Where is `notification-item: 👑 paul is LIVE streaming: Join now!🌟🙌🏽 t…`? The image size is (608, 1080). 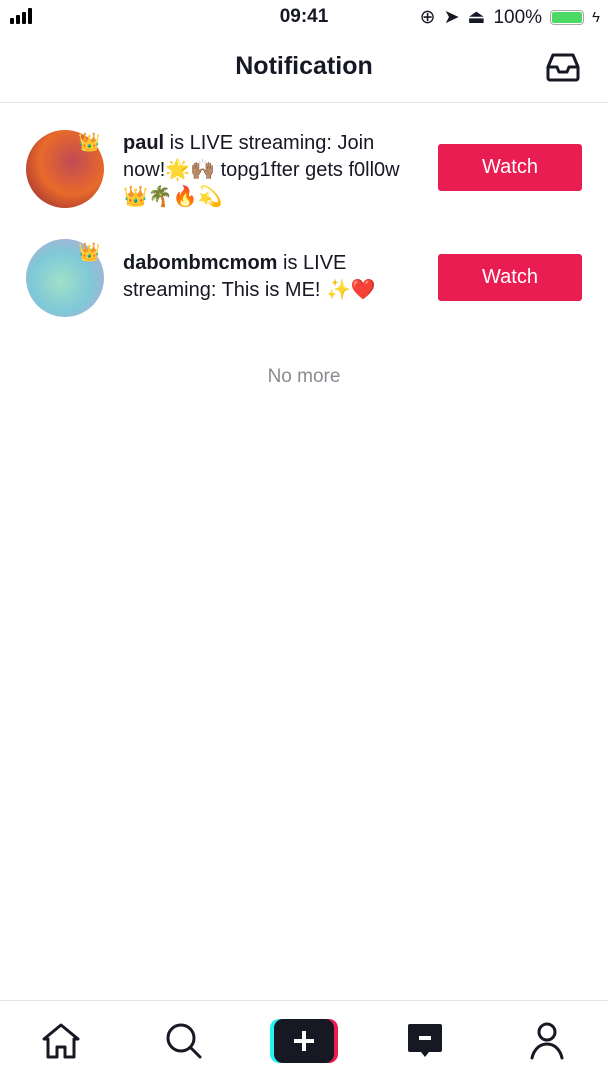
notification-item: 👑 paul is LIVE streaming: Join now!🌟🙌🏽 t… is located at coordinates (304, 173).